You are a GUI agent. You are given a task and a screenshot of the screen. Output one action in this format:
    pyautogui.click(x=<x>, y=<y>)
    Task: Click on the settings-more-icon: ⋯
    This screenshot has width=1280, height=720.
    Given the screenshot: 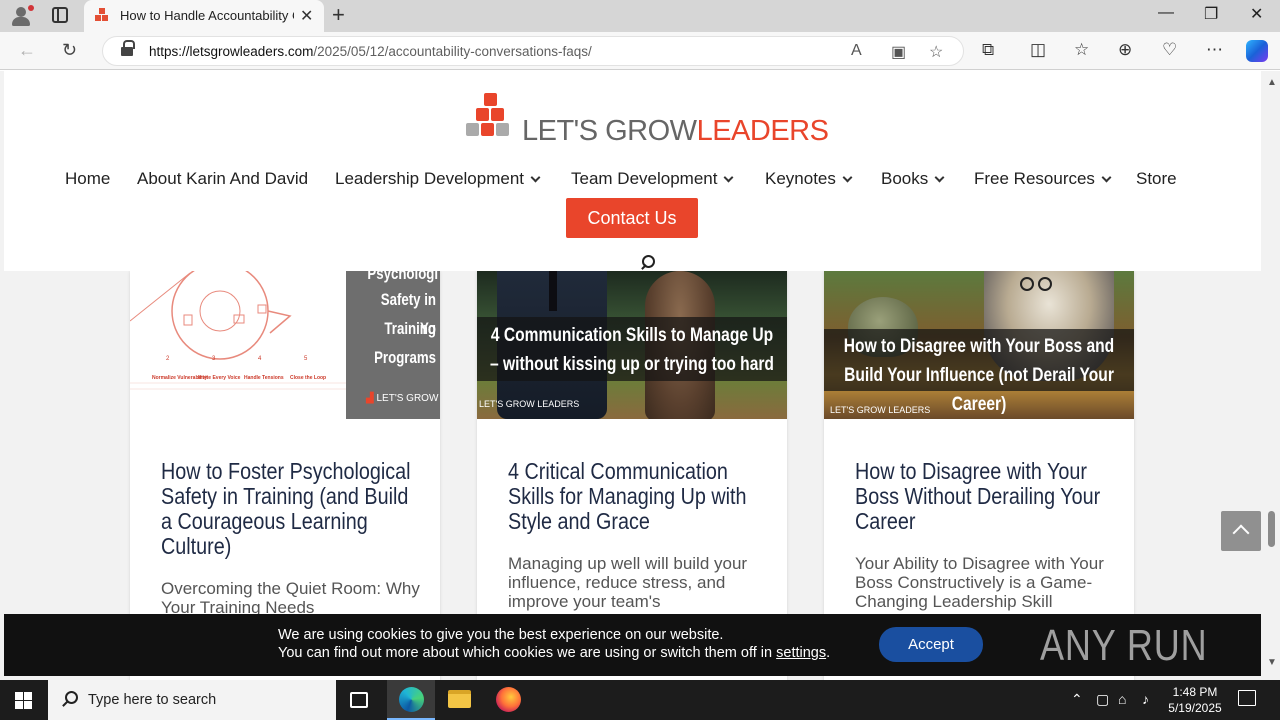 What is the action you would take?
    pyautogui.click(x=1214, y=50)
    